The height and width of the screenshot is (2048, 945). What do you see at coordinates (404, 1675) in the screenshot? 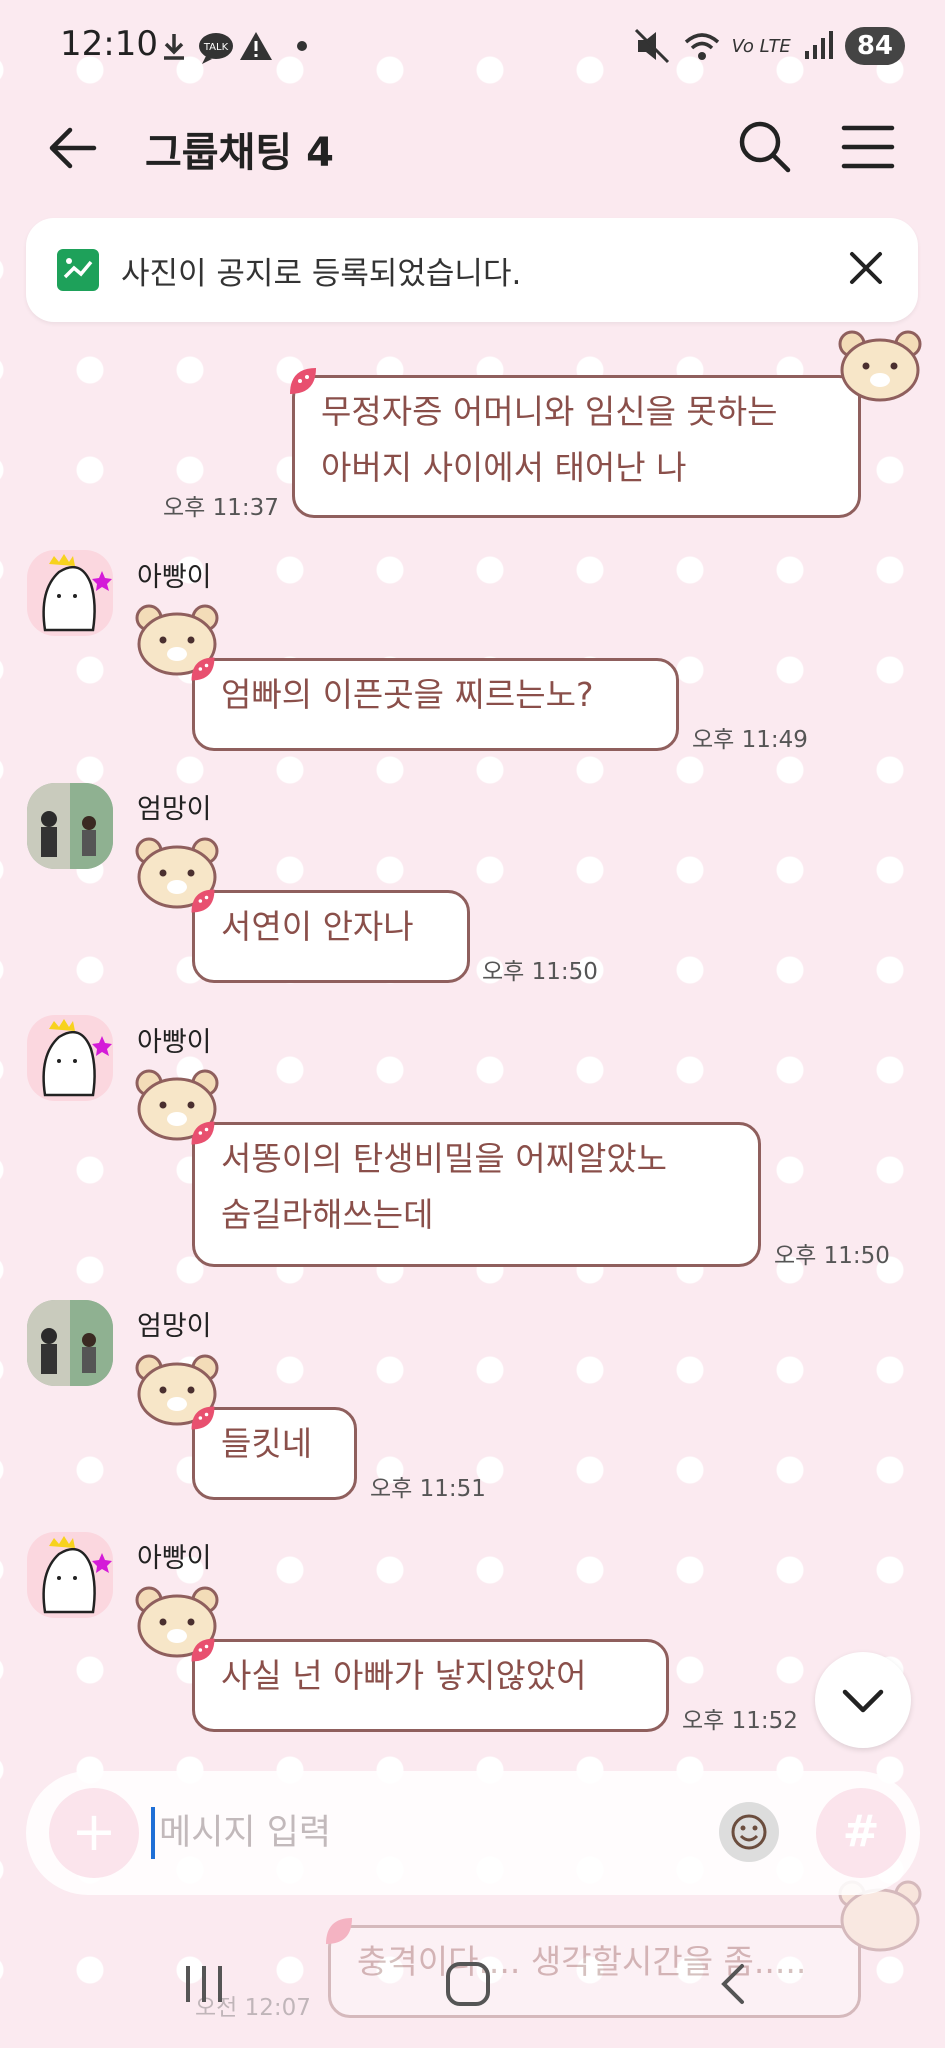
I see `message-line: 사실 넌 아빠가 낳지않았어` at bounding box center [404, 1675].